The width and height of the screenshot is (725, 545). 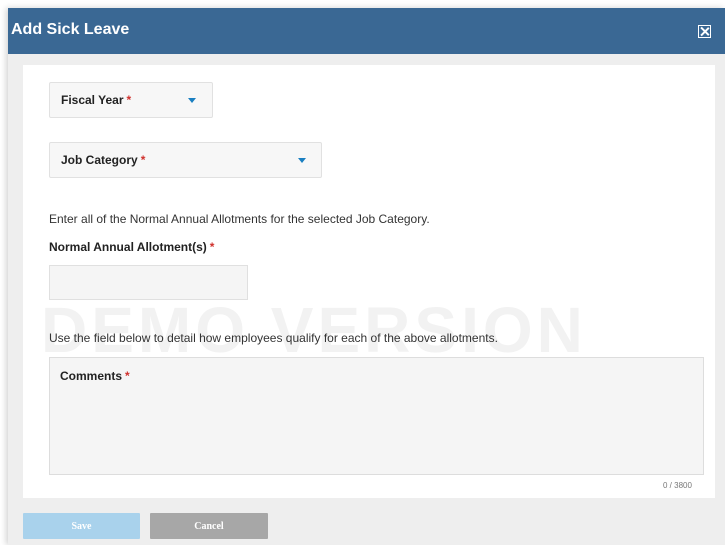 What do you see at coordinates (677, 485) in the screenshot?
I see `character-counter: 0 / 3800` at bounding box center [677, 485].